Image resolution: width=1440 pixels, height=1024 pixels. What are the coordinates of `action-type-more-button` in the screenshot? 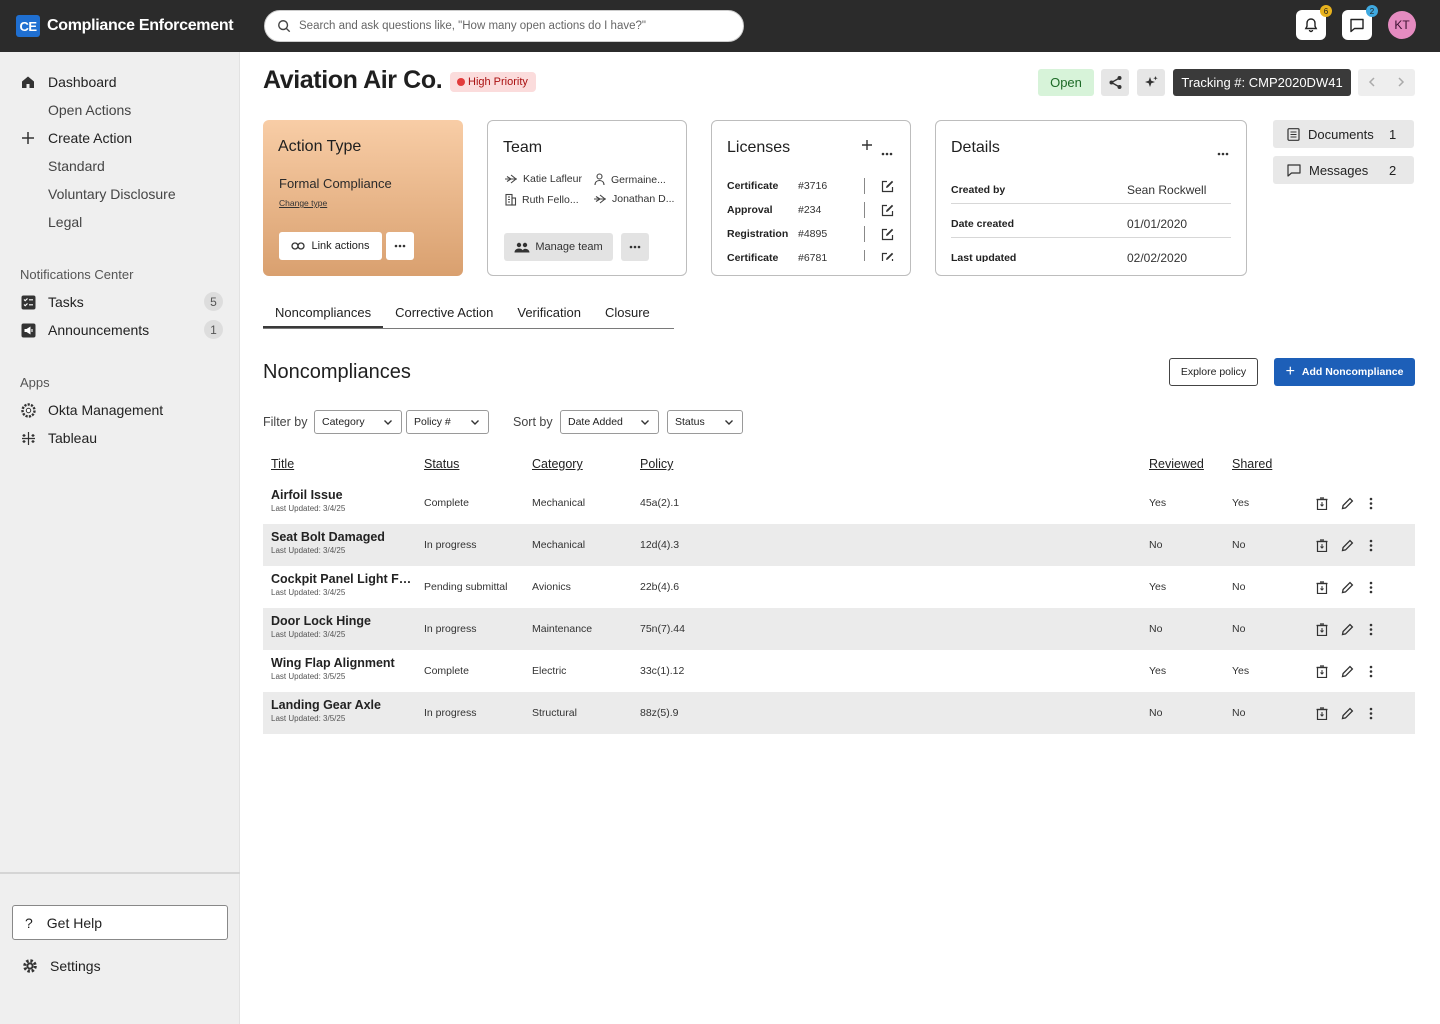 It's located at (400, 246).